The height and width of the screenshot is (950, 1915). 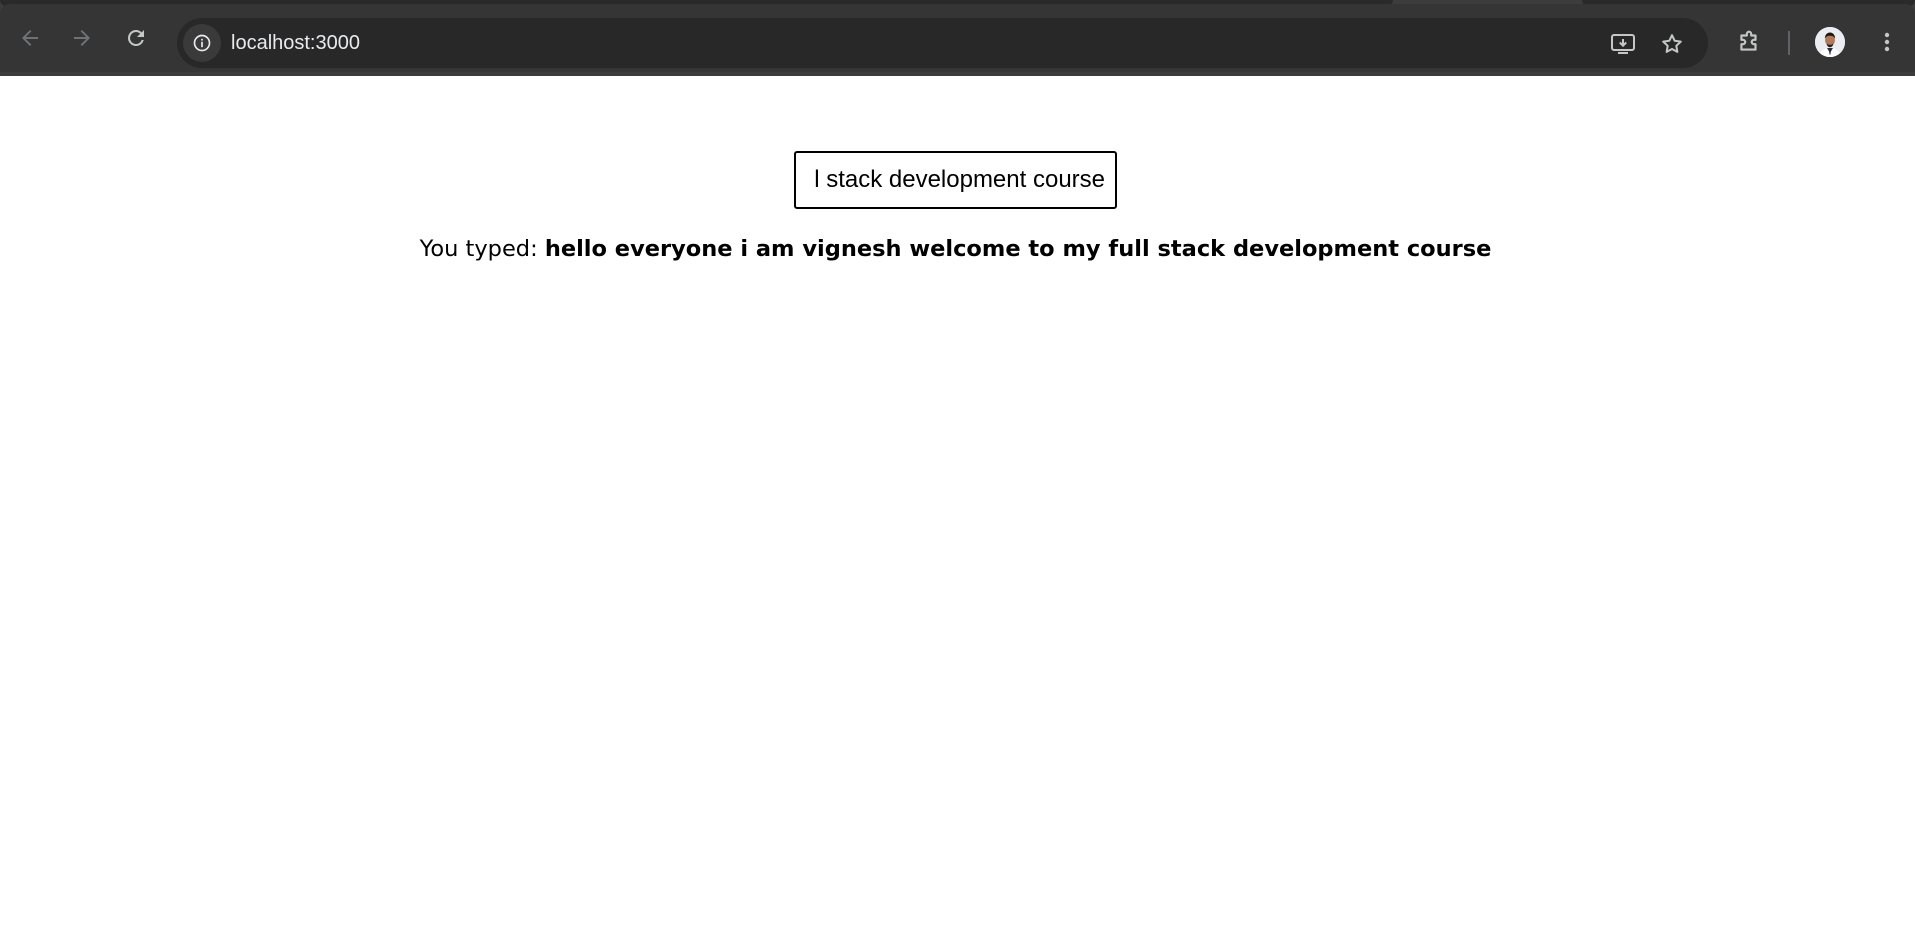 What do you see at coordinates (482, 249) in the screenshot?
I see `typed-label: You typed:` at bounding box center [482, 249].